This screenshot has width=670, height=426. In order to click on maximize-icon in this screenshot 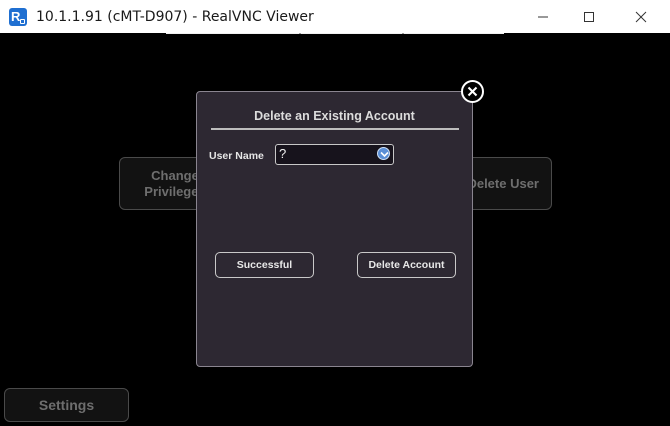, I will do `click(589, 17)`.